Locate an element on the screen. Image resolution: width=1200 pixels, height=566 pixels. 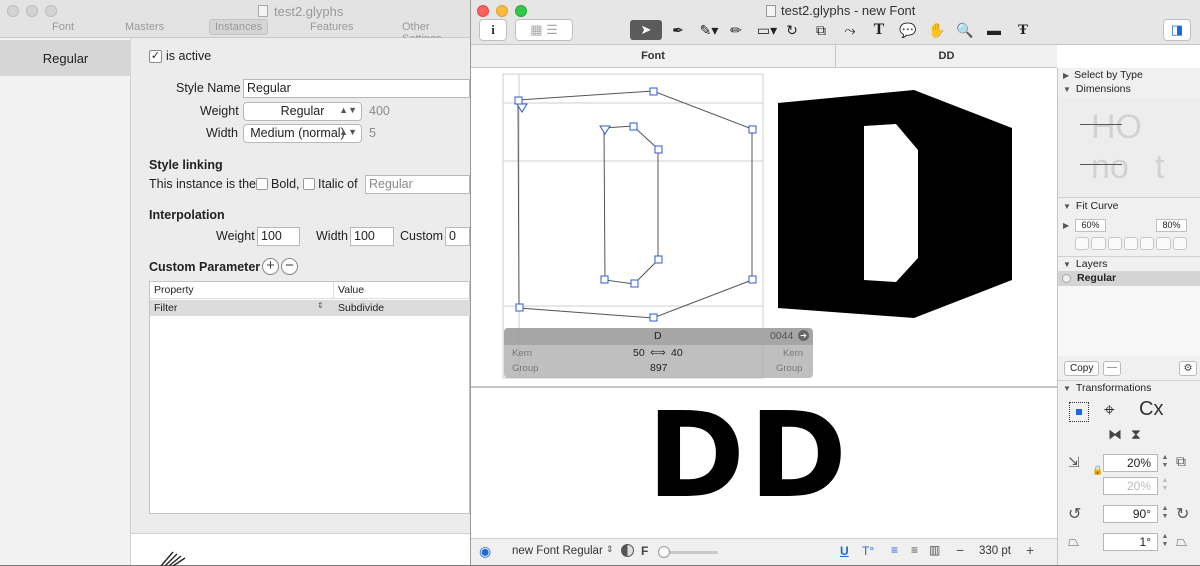
measure-tool: ▬ is located at coordinates (994, 30).